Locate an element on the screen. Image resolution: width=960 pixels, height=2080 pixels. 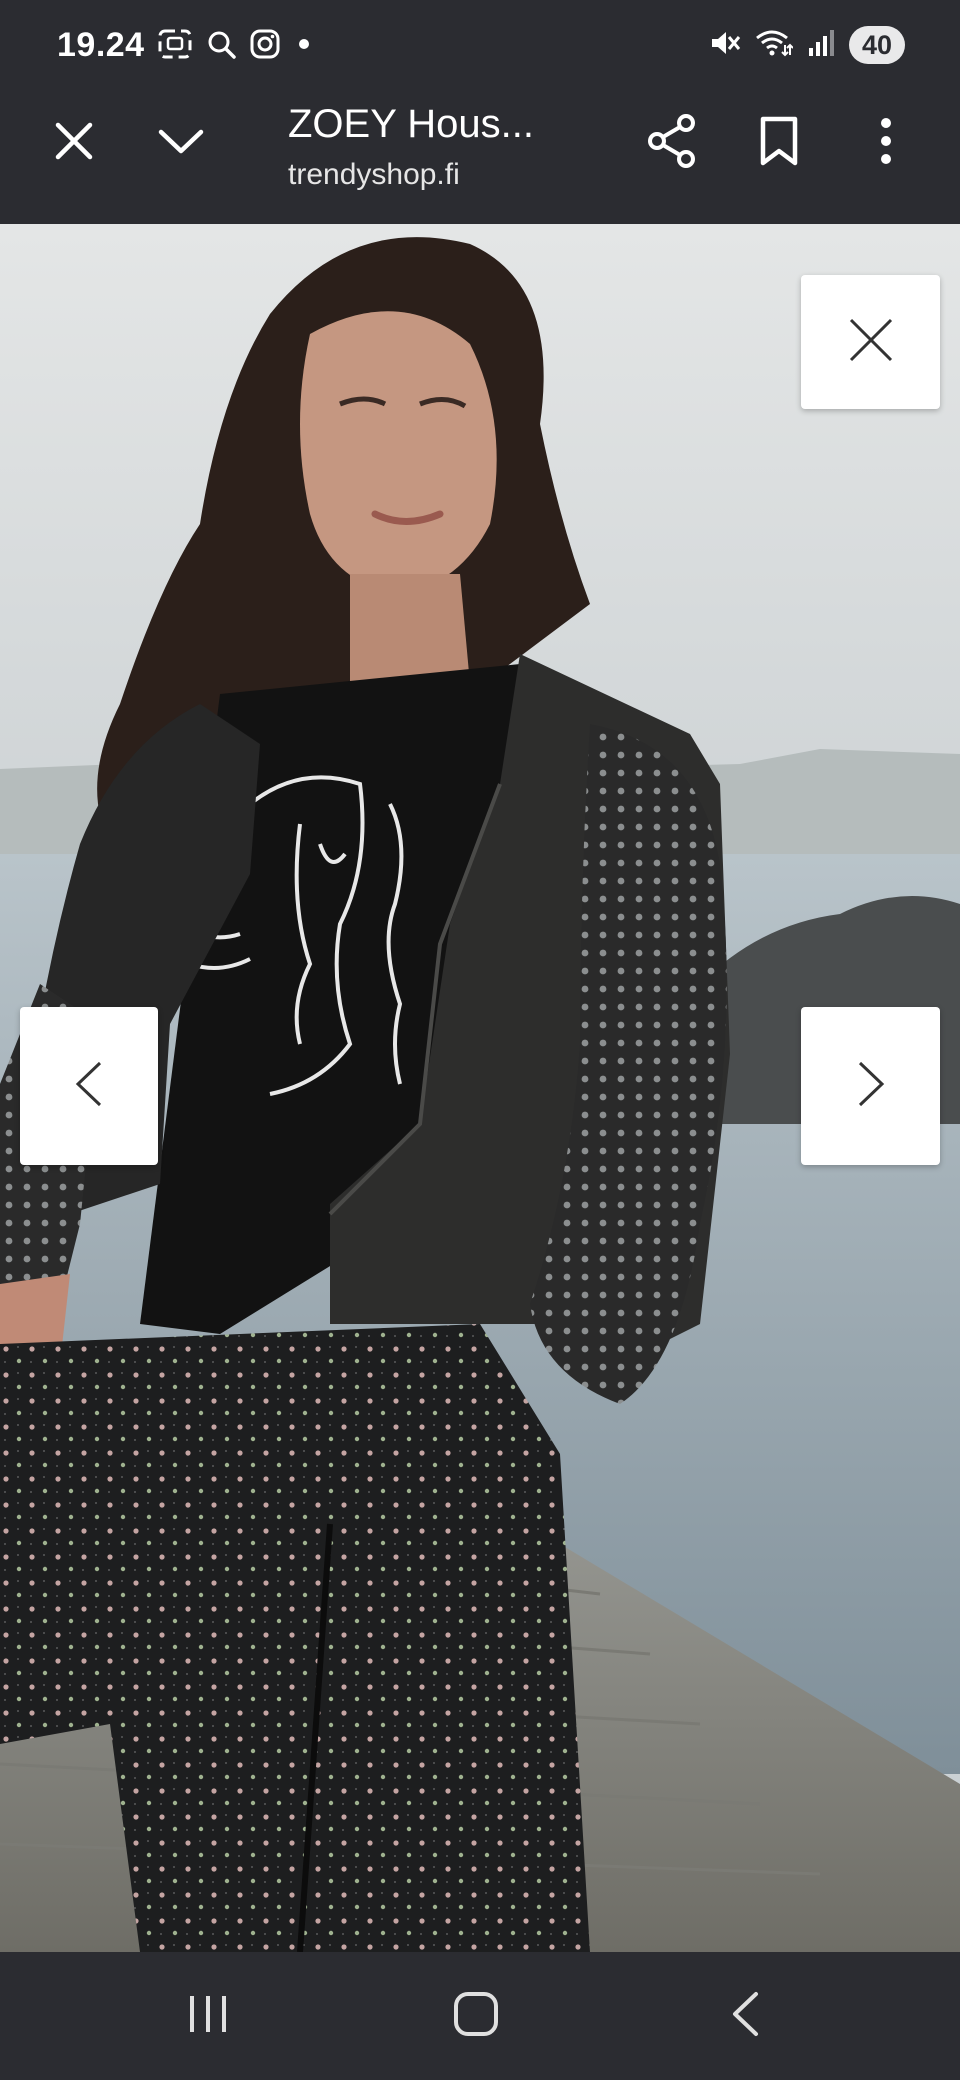
minimize-button is located at coordinates (181, 143).